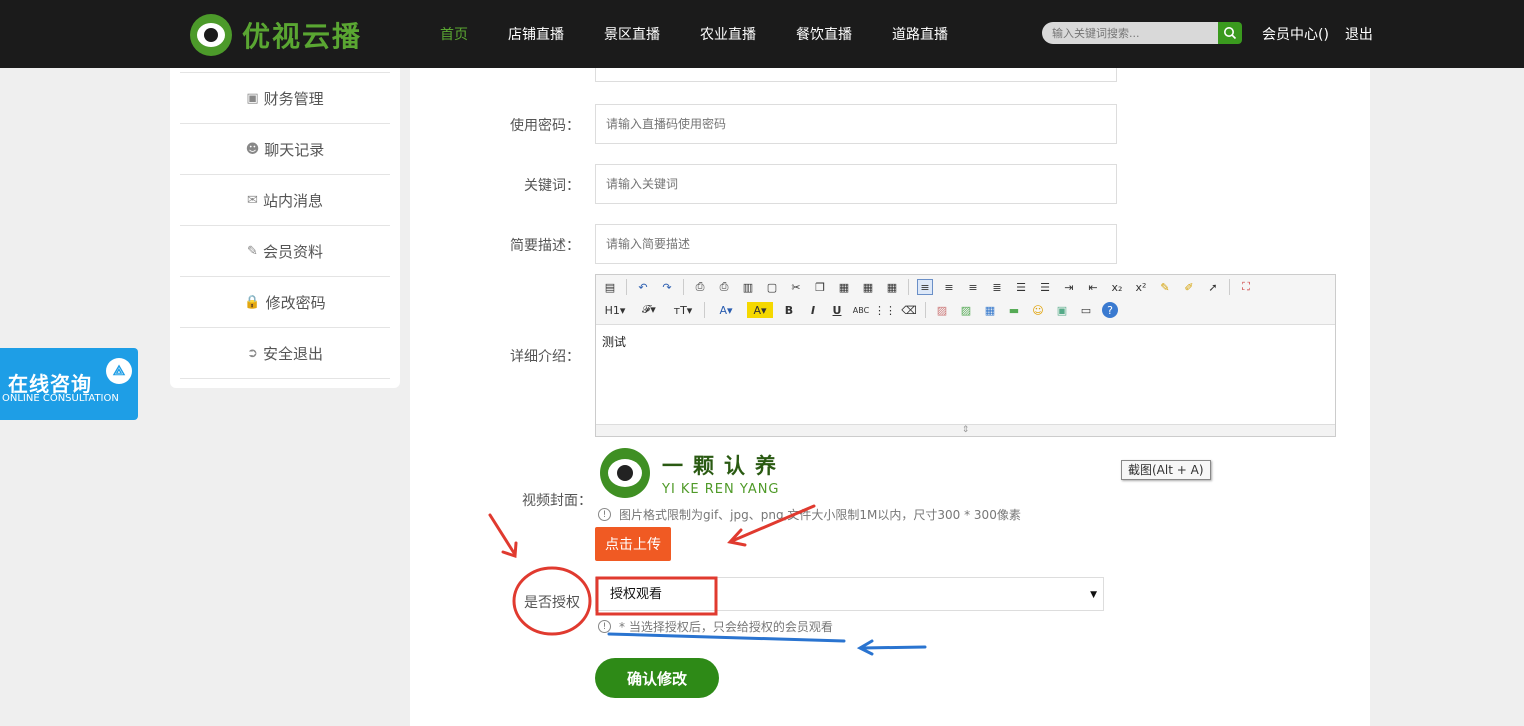 This screenshot has height=726, width=1524. I want to click on sidebar-item-chat: ☻ 聊天记录, so click(285, 149).